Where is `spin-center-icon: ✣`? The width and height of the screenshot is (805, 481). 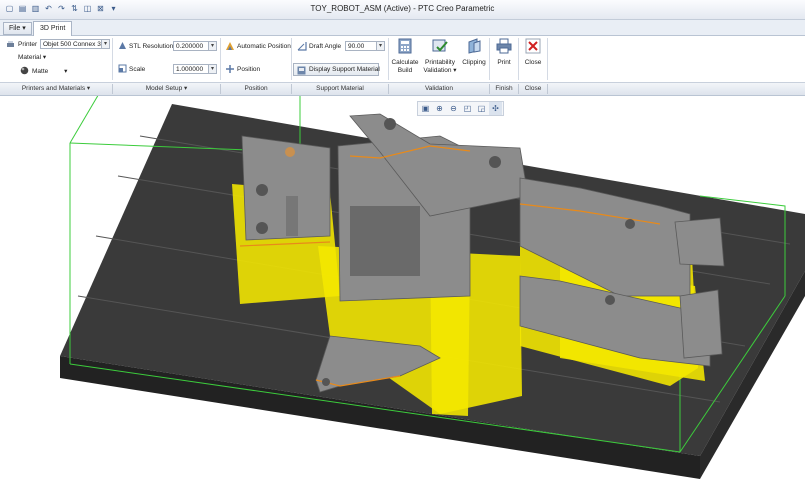
spin-center-icon: ✣ is located at coordinates (495, 108).